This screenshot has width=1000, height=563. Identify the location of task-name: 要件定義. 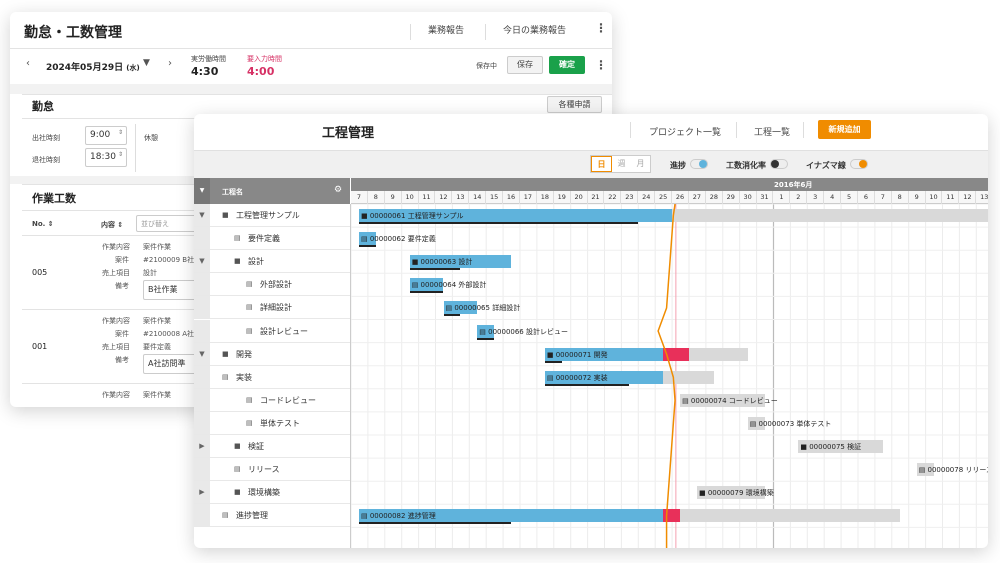
(264, 239).